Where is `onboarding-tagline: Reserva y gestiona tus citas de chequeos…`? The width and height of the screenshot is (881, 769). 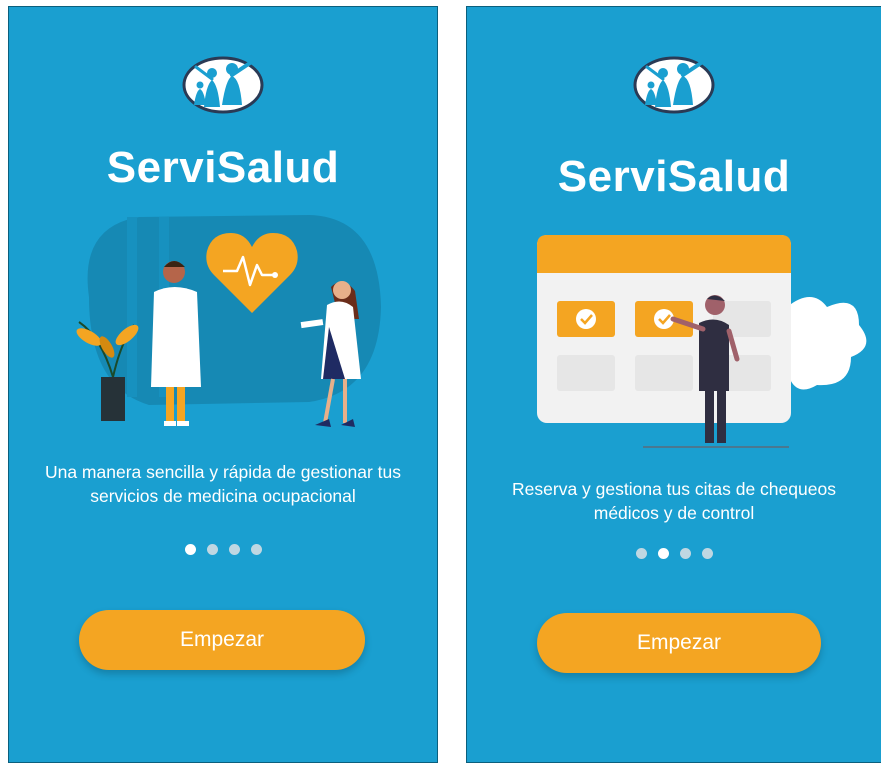 onboarding-tagline: Reserva y gestiona tus citas de chequeos… is located at coordinates (674, 501).